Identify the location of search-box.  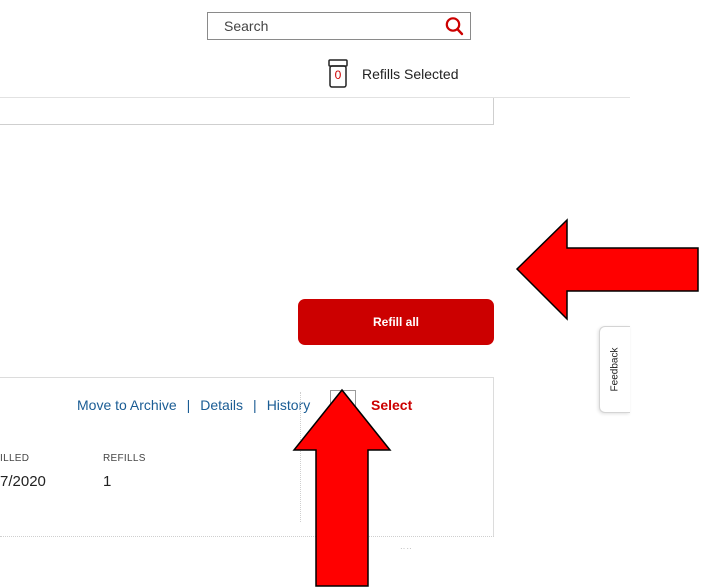
(339, 26).